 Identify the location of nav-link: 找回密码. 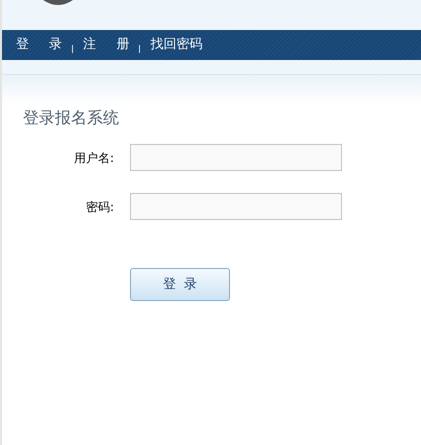
(176, 45).